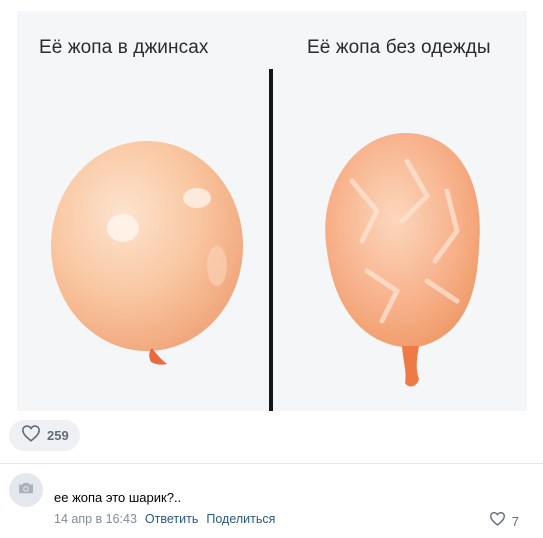  Describe the element at coordinates (58, 435) in the screenshot. I see `post-like-count: 259` at that location.